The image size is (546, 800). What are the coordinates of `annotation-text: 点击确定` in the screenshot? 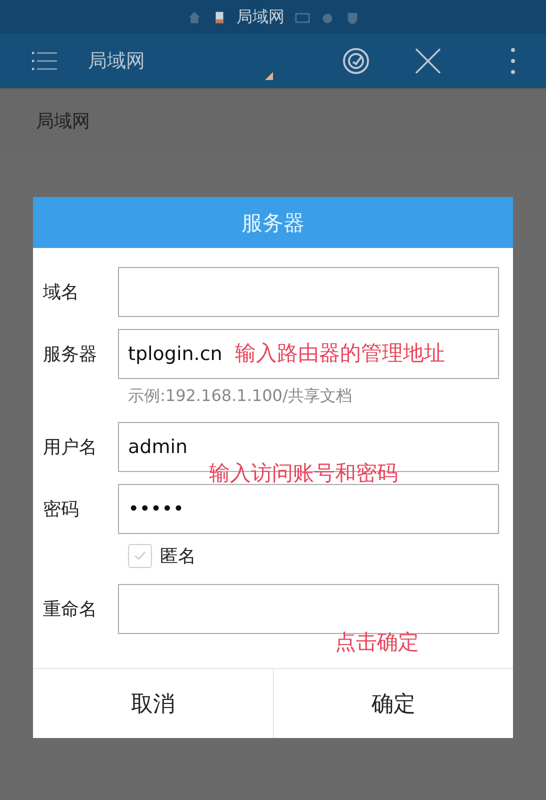 It's located at (377, 642).